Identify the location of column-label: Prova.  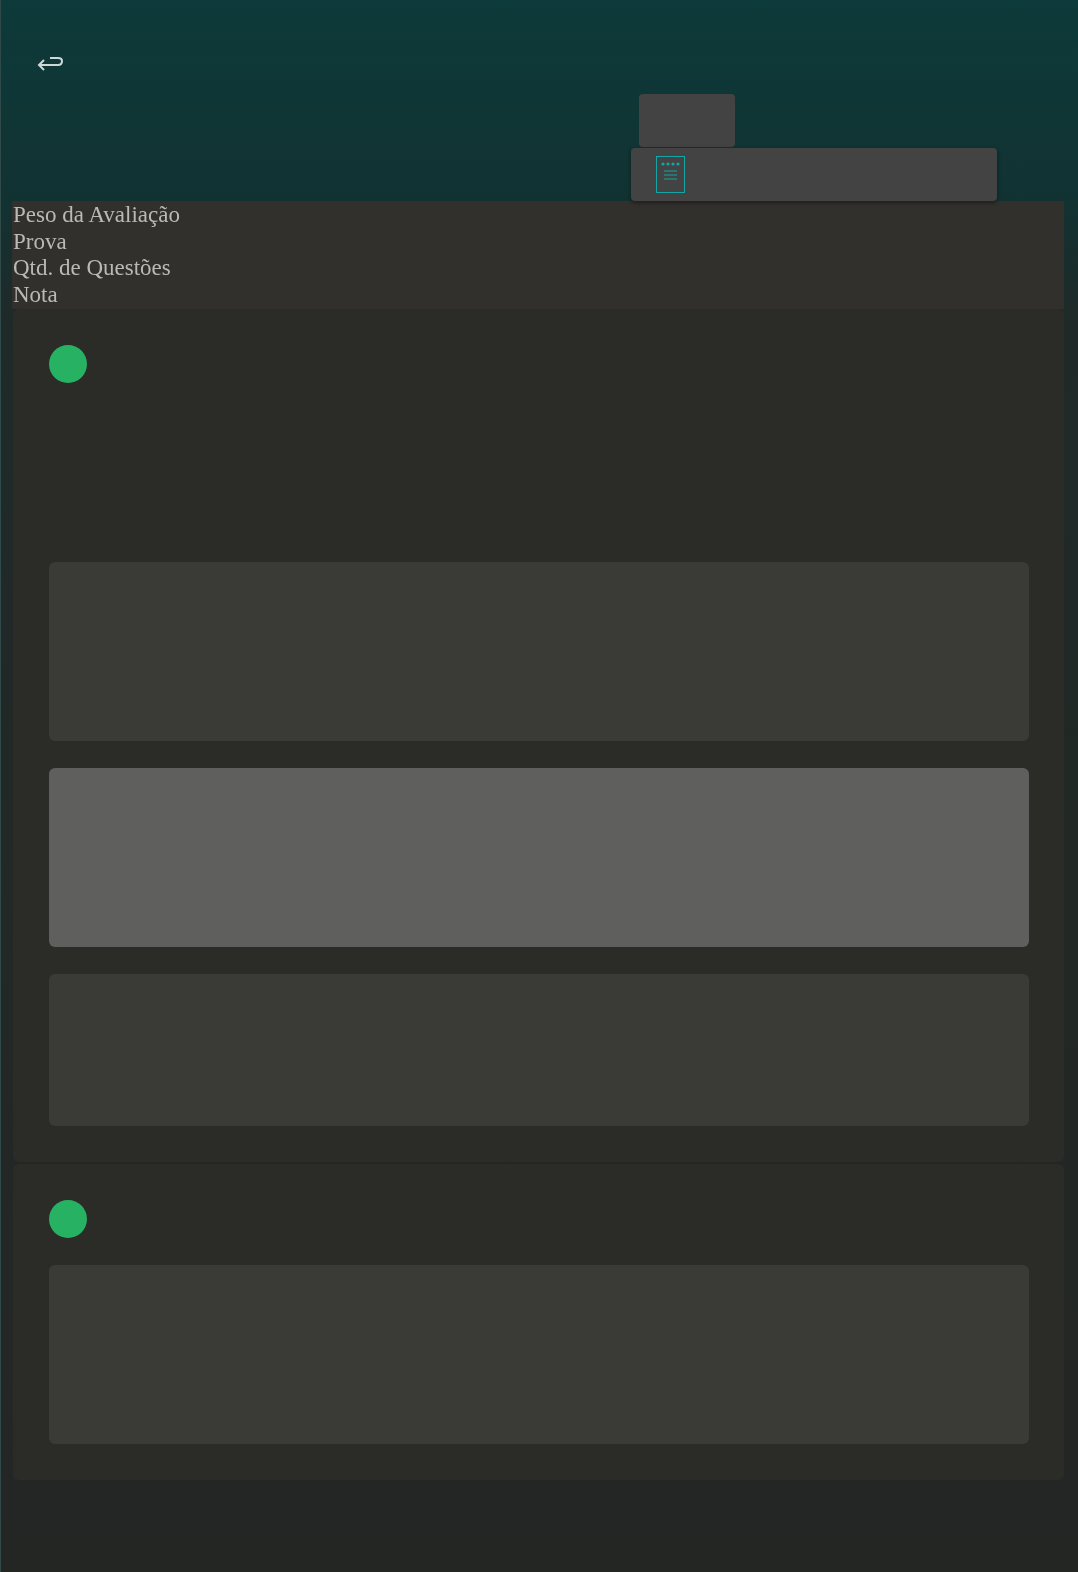
(40, 242).